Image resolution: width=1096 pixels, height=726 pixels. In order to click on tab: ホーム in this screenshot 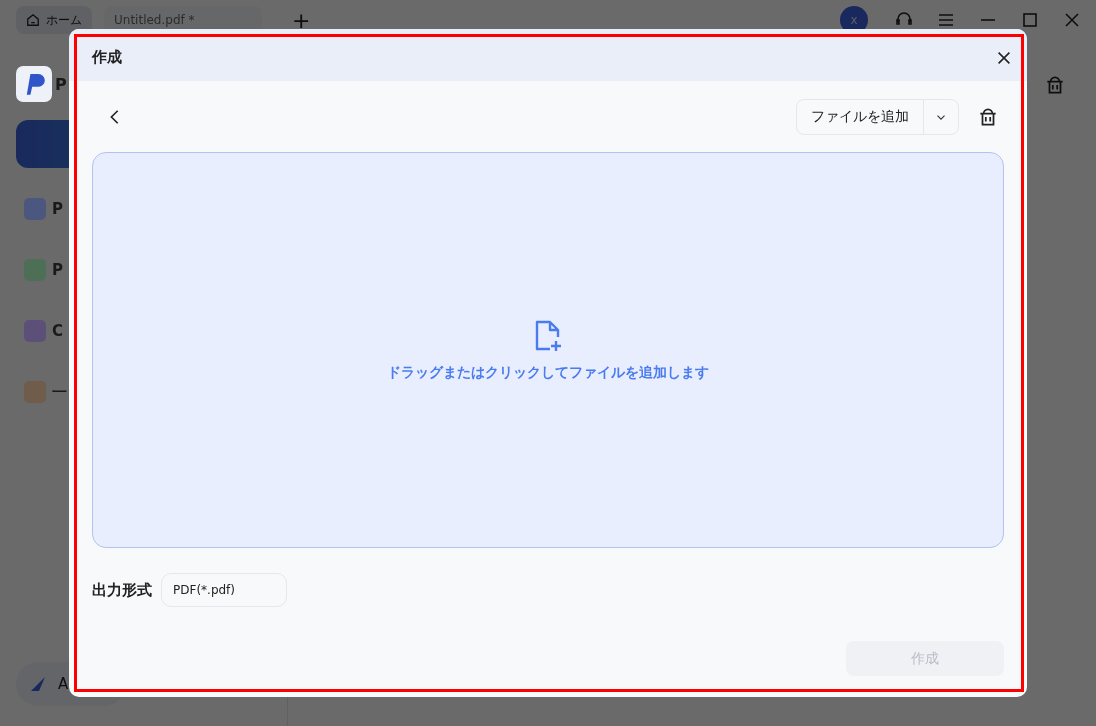, I will do `click(54, 20)`.